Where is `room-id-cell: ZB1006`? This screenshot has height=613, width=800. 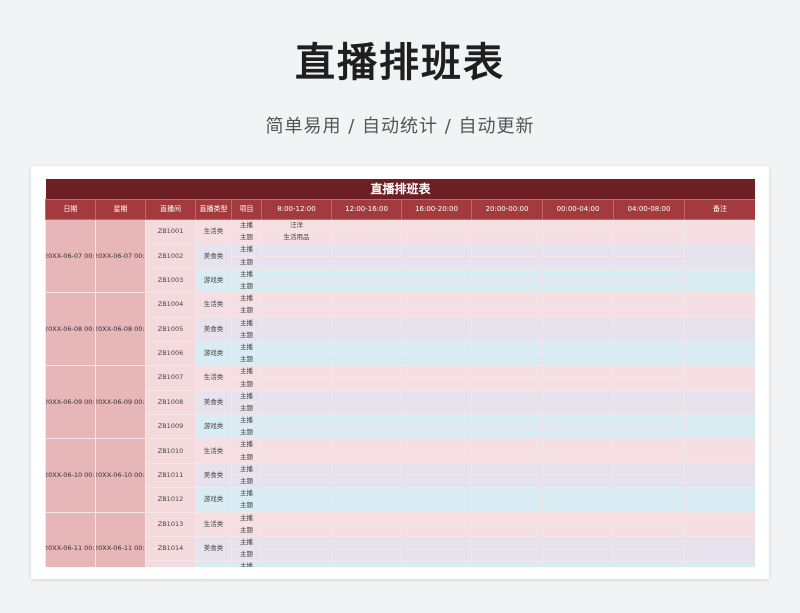
room-id-cell: ZB1006 is located at coordinates (170, 353).